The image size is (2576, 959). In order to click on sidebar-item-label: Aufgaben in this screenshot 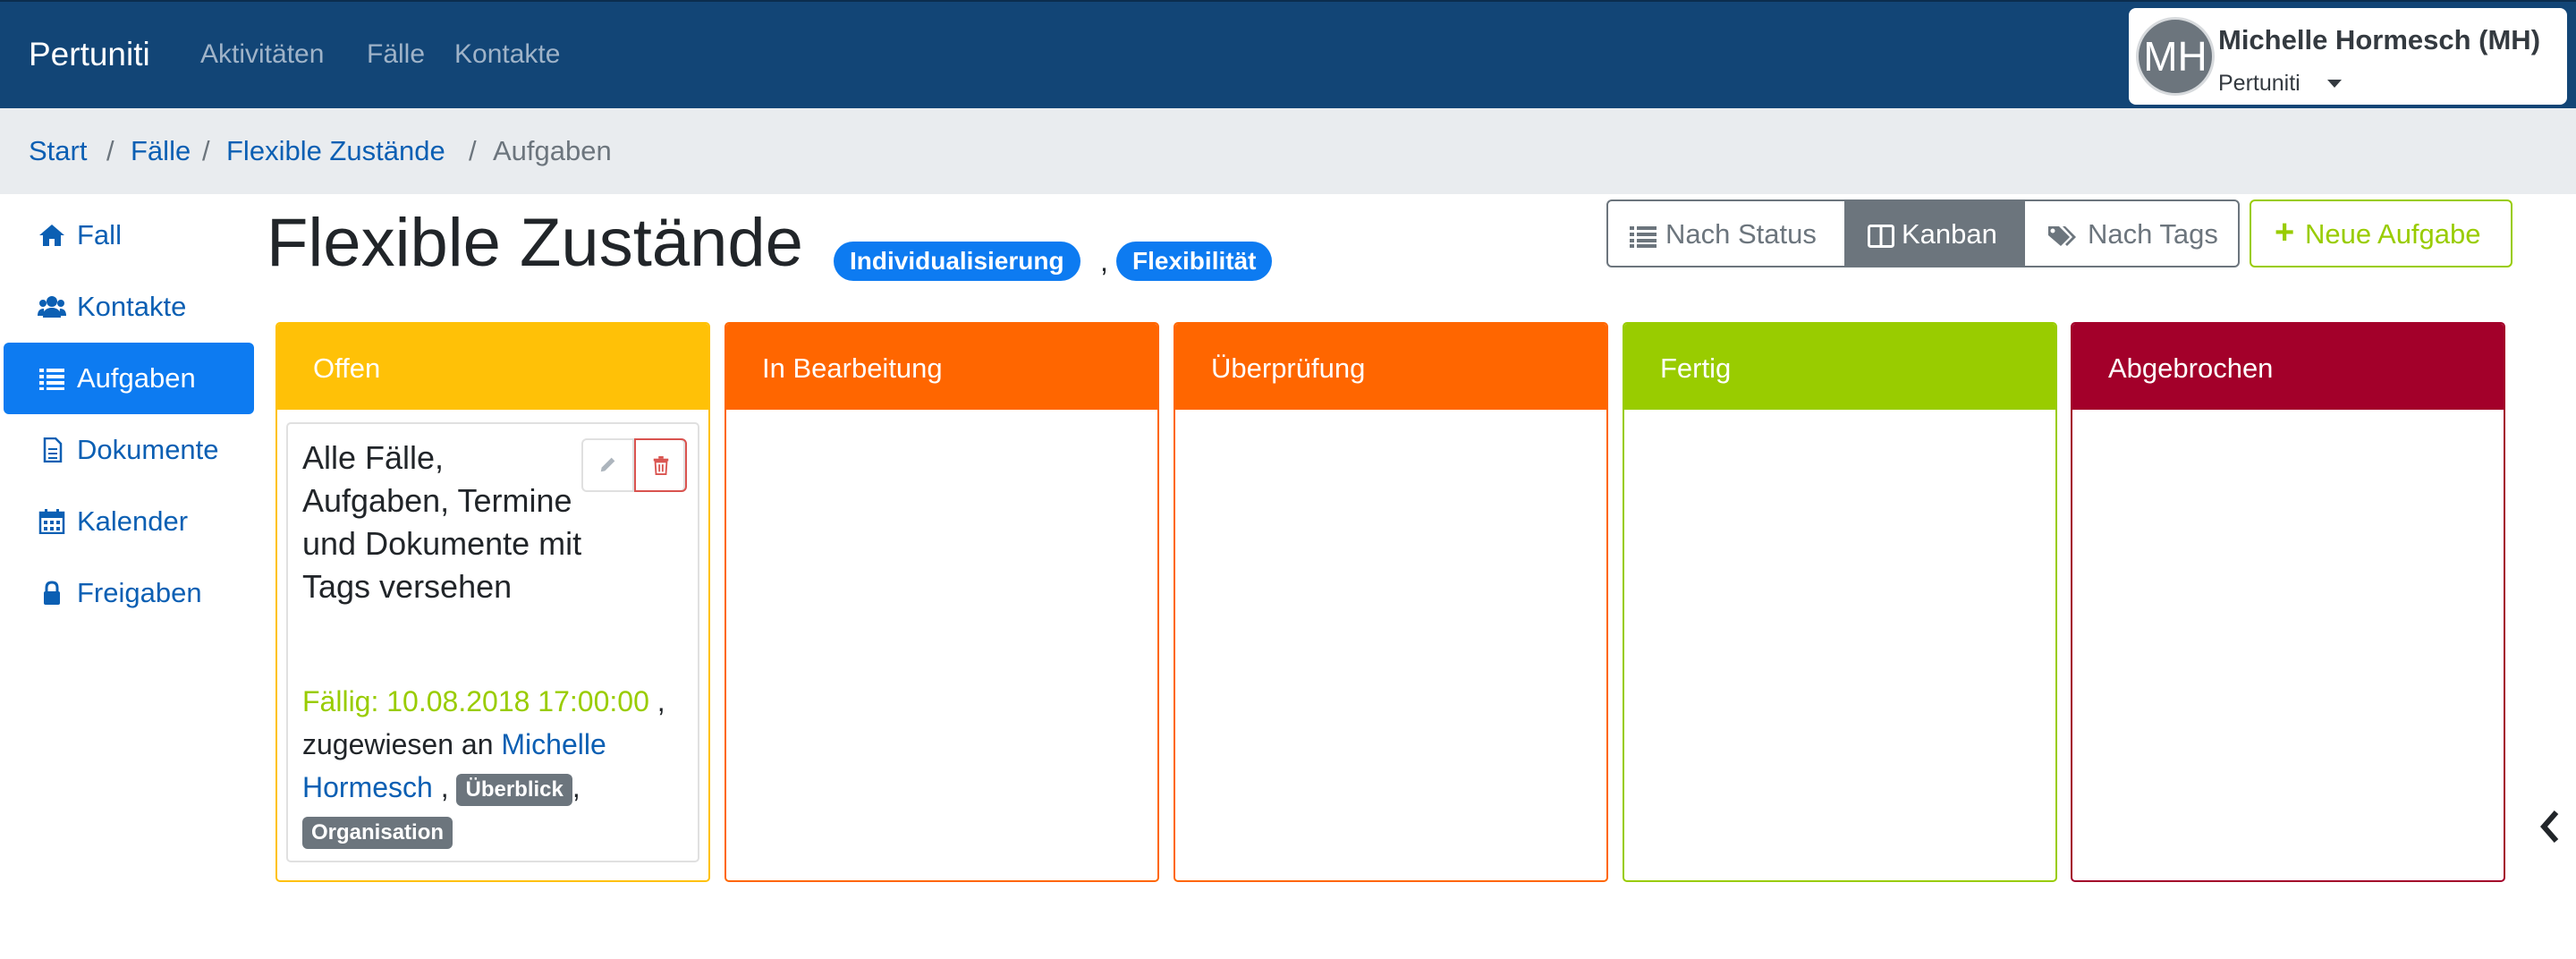, I will do `click(136, 378)`.